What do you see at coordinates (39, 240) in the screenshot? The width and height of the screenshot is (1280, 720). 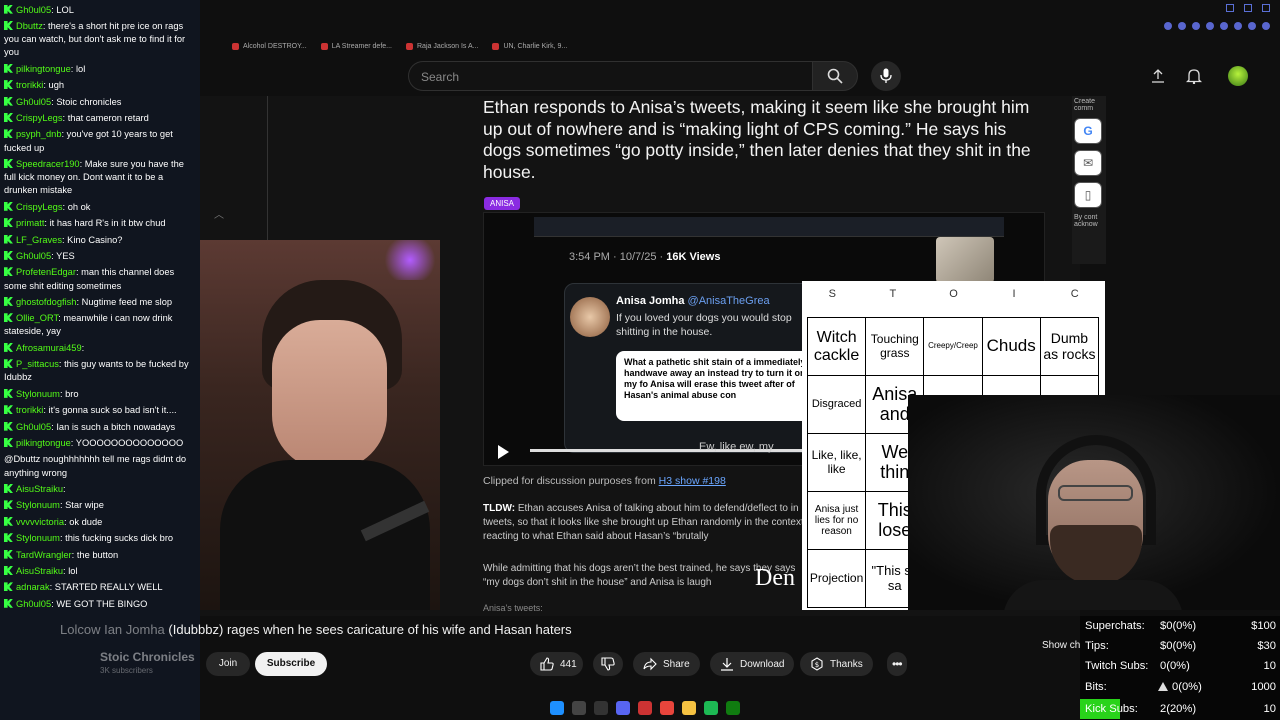 I see `chat-username: LF_Graves` at bounding box center [39, 240].